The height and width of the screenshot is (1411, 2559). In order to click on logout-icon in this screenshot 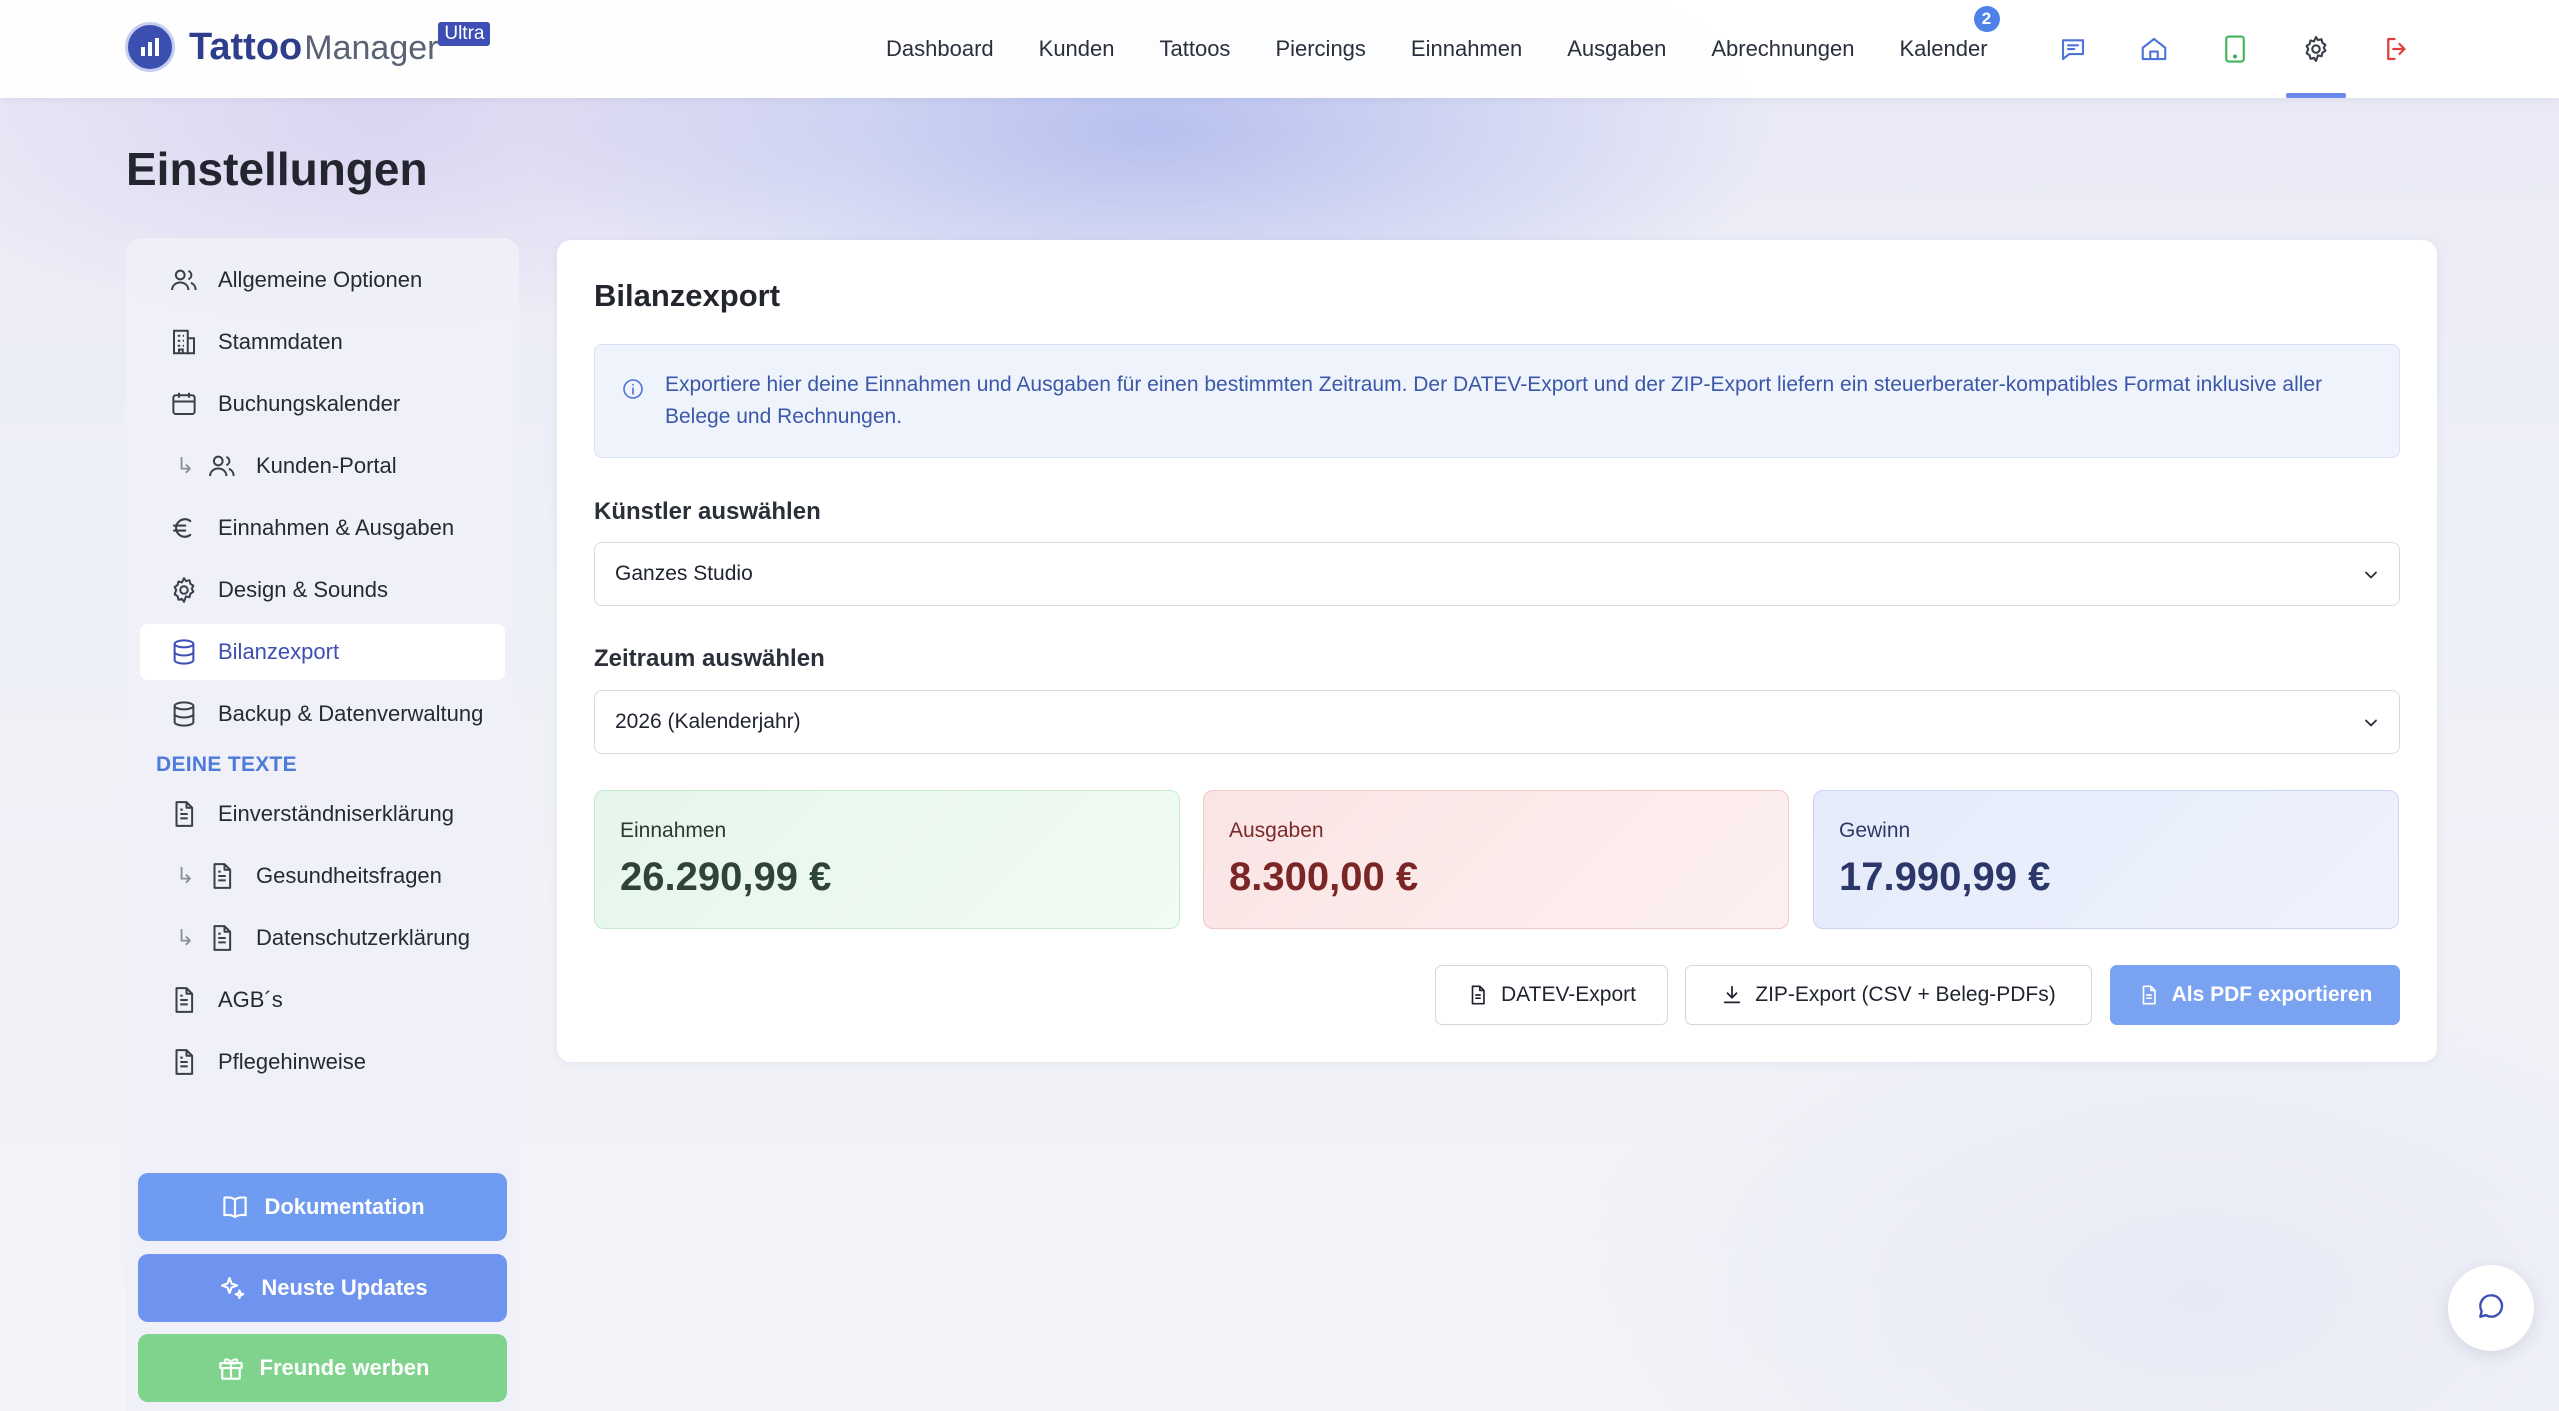, I will do `click(2397, 49)`.